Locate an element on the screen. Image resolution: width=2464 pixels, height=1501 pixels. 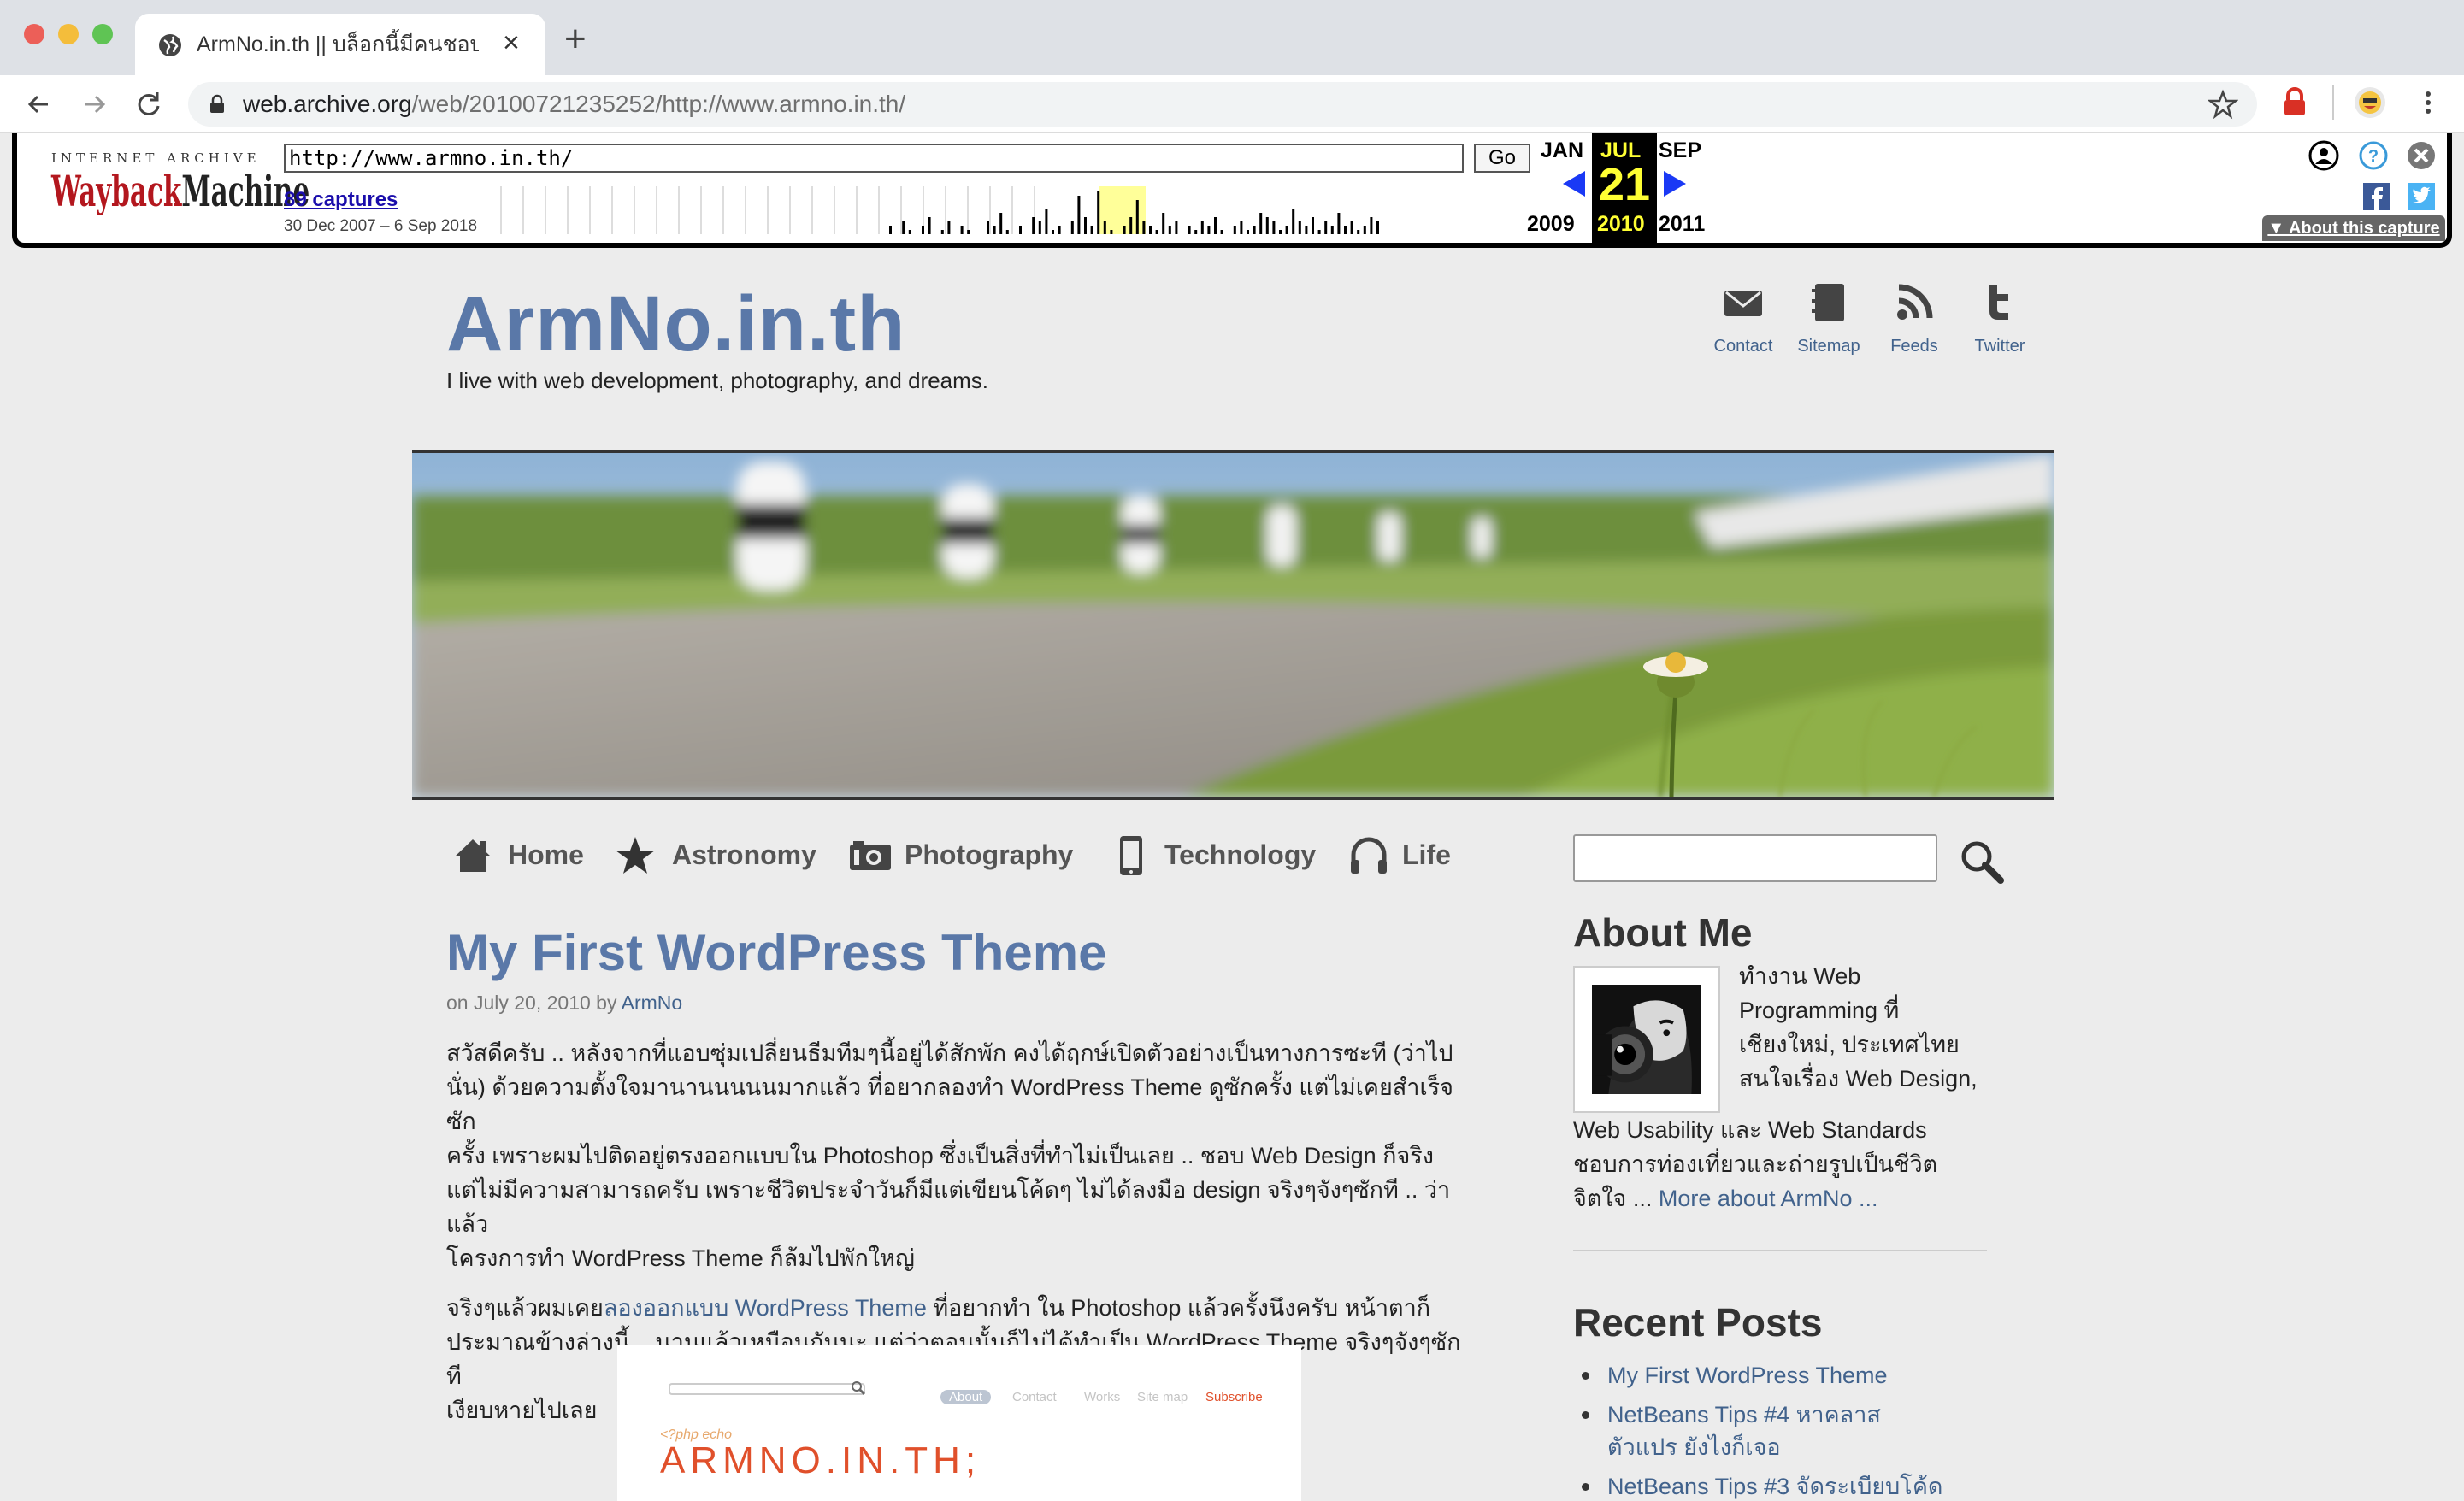
search-icon is located at coordinates (1982, 862).